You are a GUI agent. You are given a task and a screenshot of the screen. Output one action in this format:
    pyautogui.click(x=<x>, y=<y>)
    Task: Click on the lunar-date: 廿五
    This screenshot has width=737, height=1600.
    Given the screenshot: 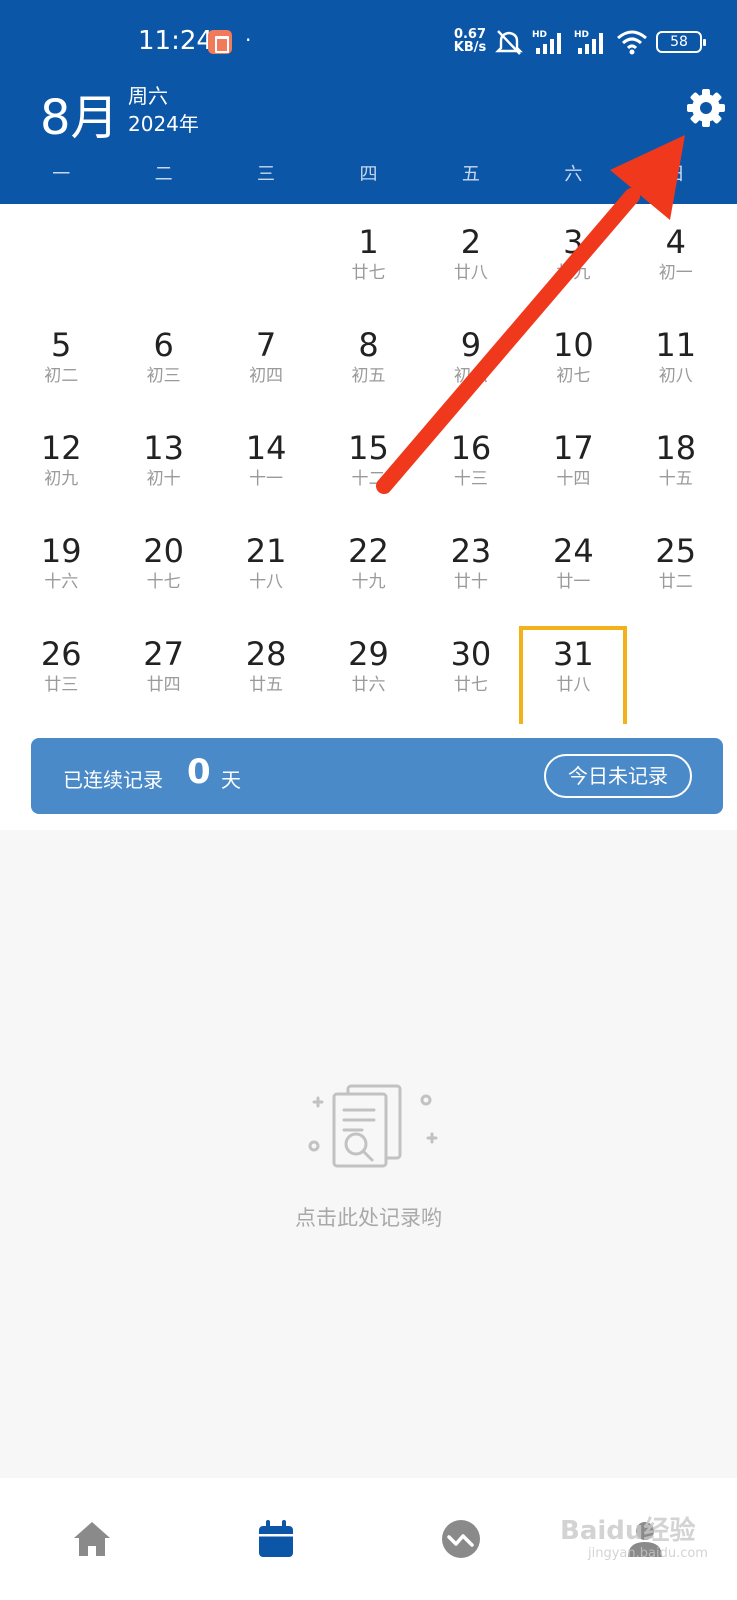 What is the action you would take?
    pyautogui.click(x=266, y=685)
    